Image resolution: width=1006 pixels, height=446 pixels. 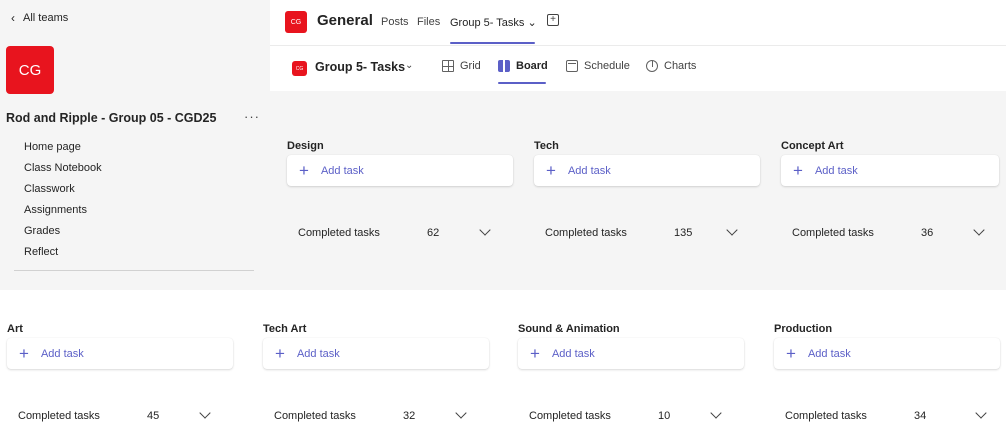 I want to click on grid-icon, so click(x=448, y=66).